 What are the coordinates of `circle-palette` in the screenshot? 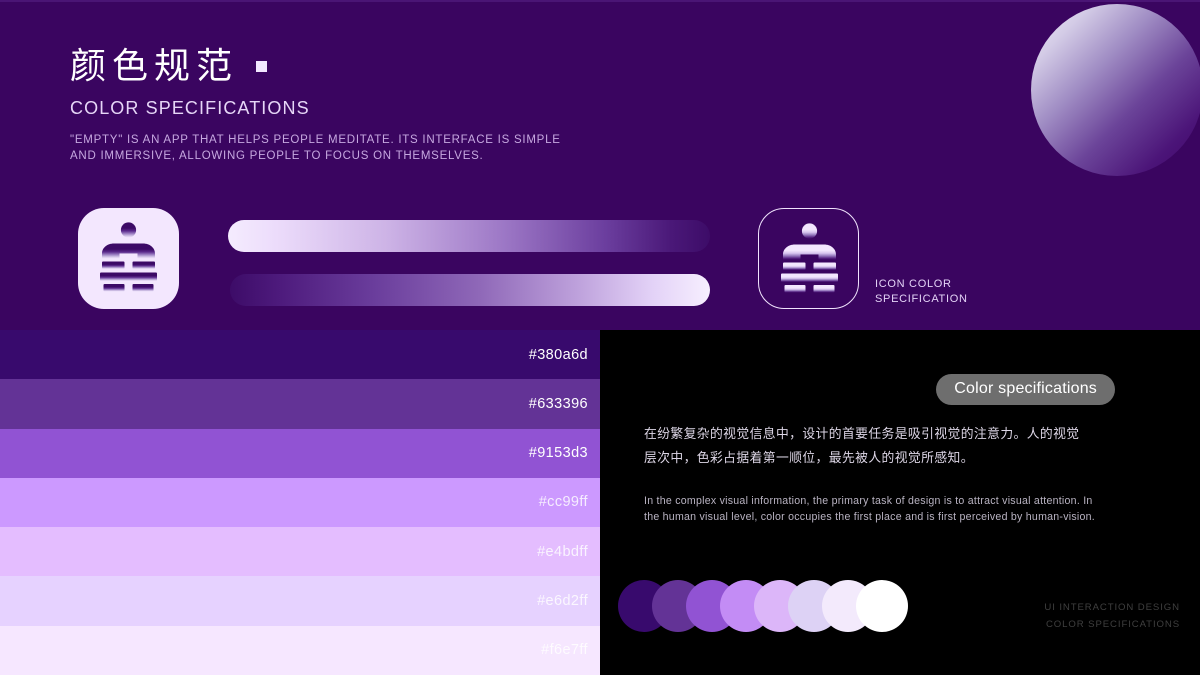 It's located at (763, 608).